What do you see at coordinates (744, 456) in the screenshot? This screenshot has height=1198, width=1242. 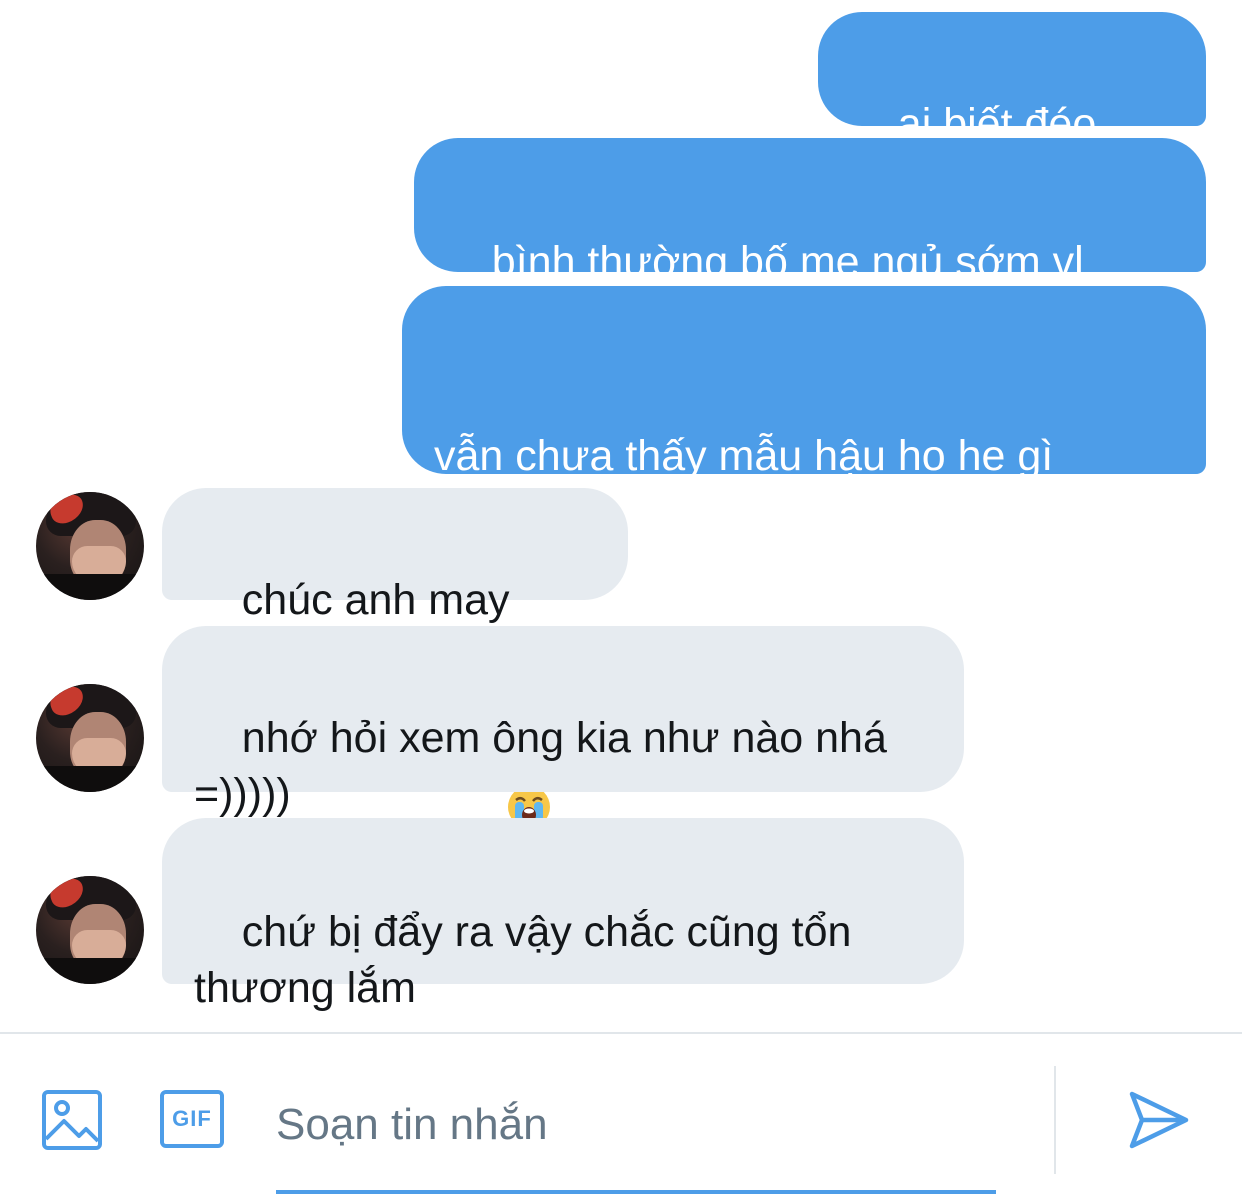 I see `message-text: vẫn chưa thấy mẫu hậu ho he gì` at bounding box center [744, 456].